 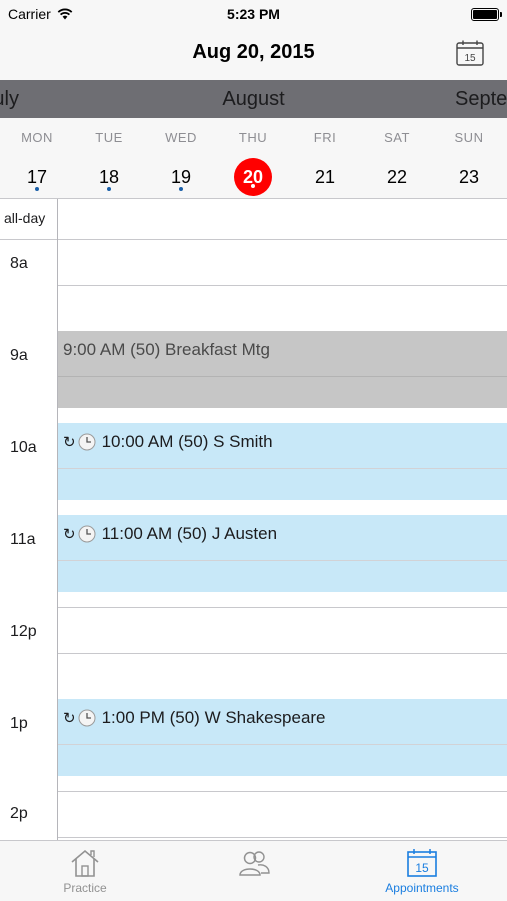 What do you see at coordinates (469, 158) in the screenshot?
I see `day-sun: SUN 23` at bounding box center [469, 158].